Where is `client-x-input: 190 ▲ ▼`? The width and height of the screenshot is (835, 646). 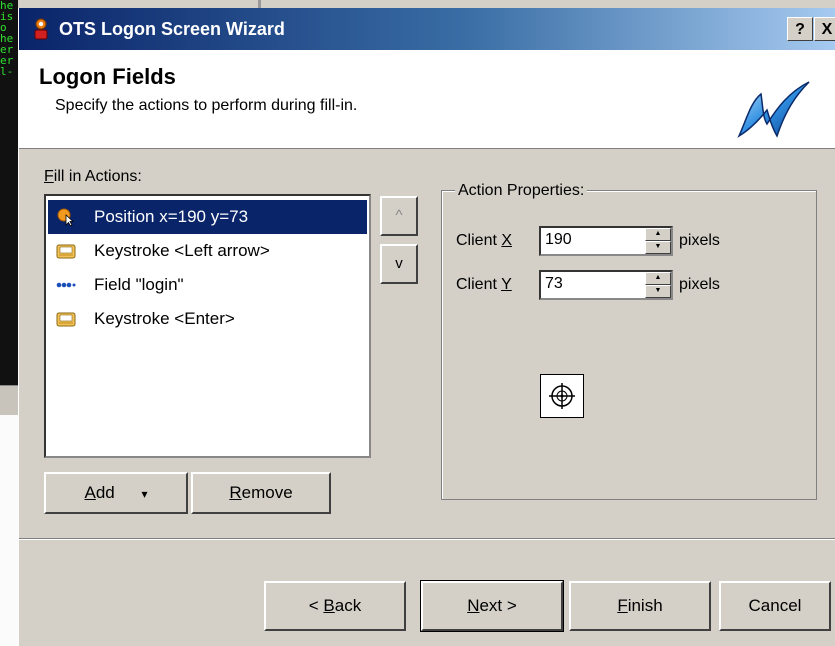
client-x-input: 190 ▲ ▼ is located at coordinates (606, 241).